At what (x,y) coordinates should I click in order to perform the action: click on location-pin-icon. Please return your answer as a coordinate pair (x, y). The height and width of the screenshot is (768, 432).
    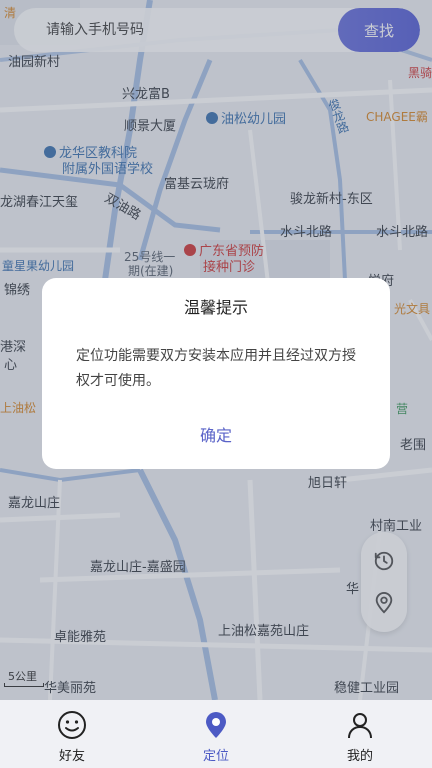
    Looking at the image, I should click on (216, 725).